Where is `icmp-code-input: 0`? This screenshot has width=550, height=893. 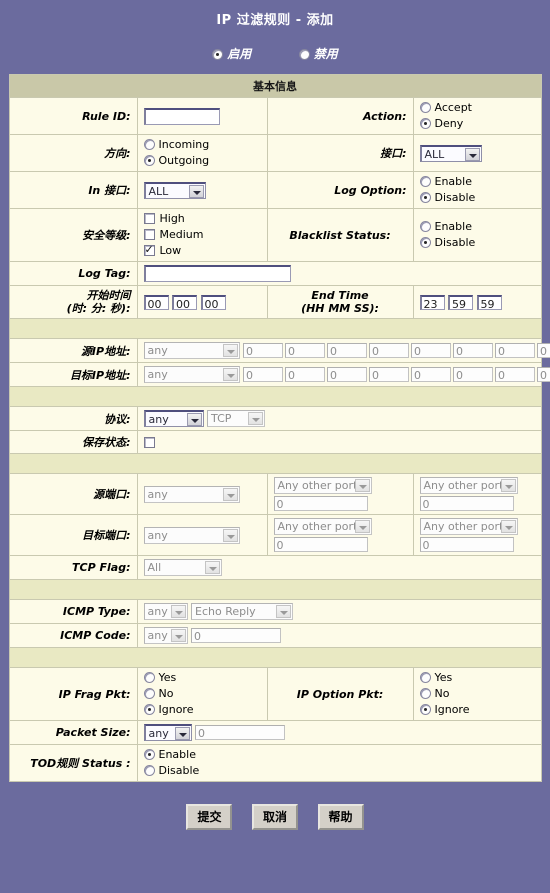
icmp-code-input: 0 is located at coordinates (236, 635).